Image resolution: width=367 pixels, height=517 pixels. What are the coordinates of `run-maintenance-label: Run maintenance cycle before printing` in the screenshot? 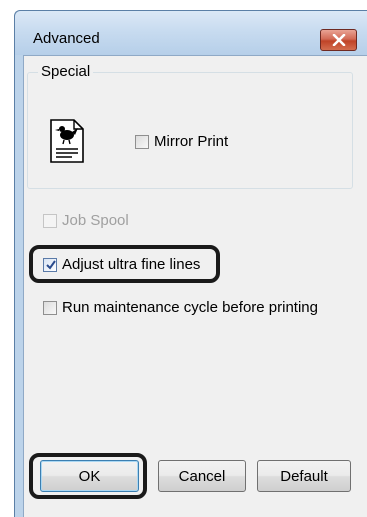 It's located at (190, 307).